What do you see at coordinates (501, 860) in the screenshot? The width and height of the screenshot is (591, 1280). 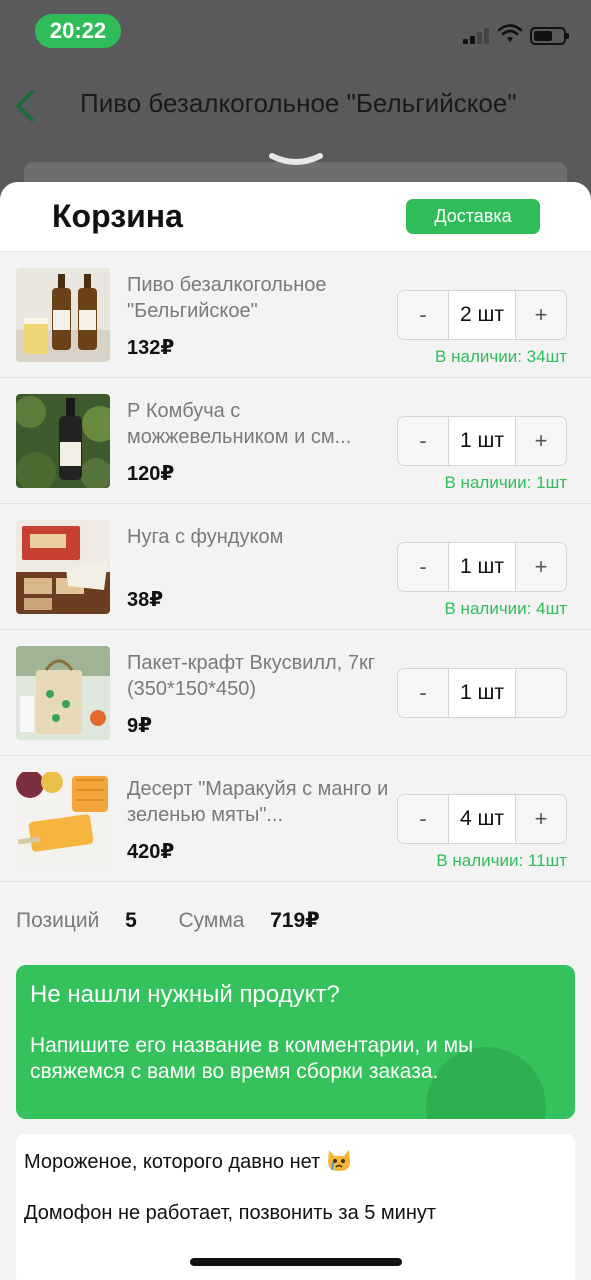 I see `stock-status: В наличии: 11шт` at bounding box center [501, 860].